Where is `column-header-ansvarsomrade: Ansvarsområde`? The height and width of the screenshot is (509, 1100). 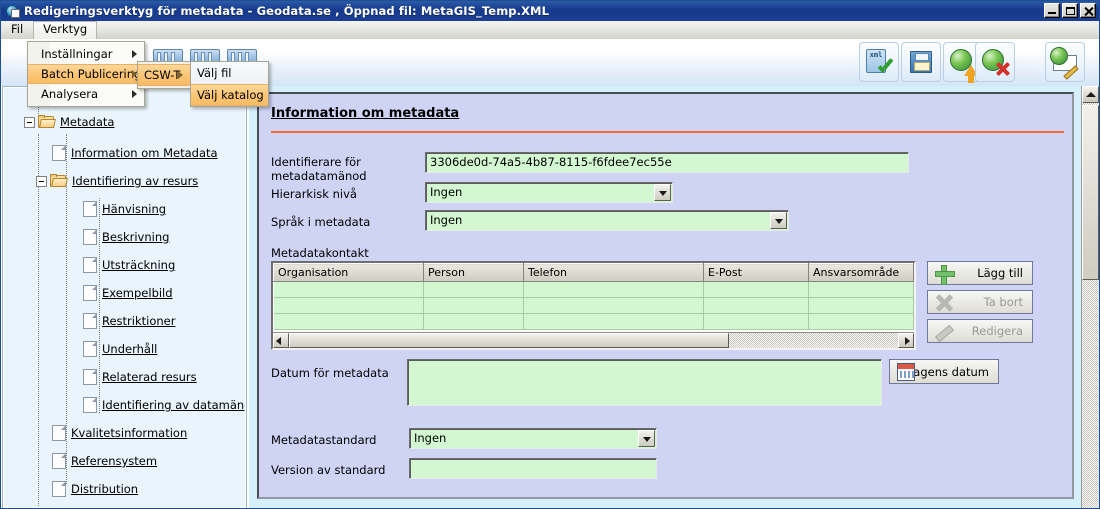
column-header-ansvarsomrade: Ansvarsområde is located at coordinates (861, 272).